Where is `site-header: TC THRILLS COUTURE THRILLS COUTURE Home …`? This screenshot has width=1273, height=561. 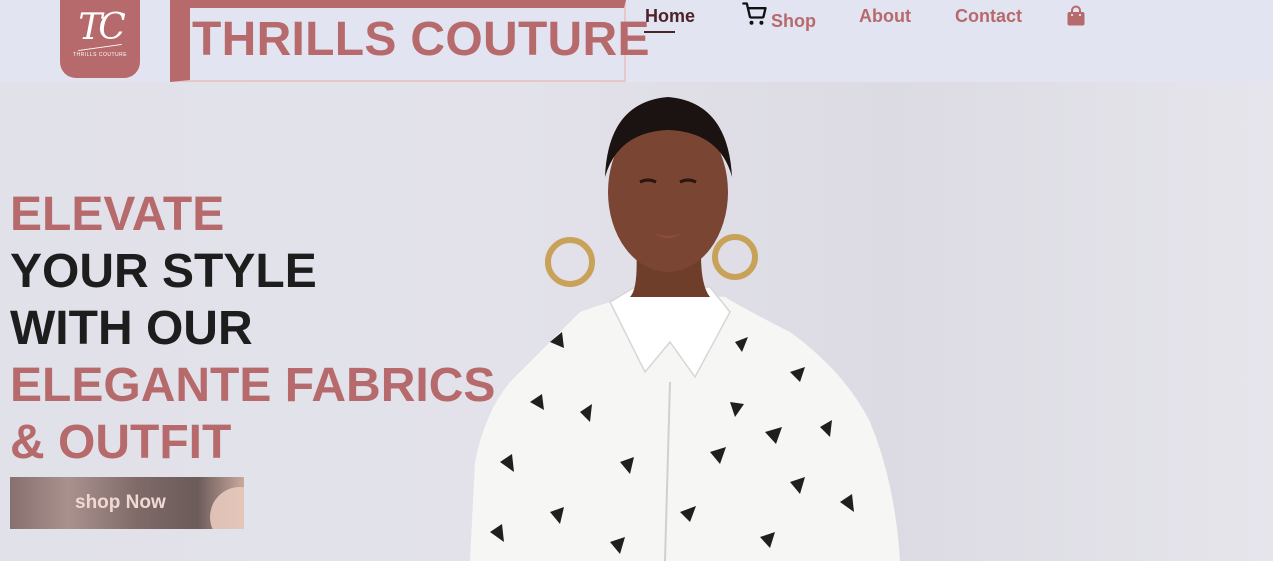 site-header: TC THRILLS COUTURE THRILLS COUTURE Home … is located at coordinates (636, 41).